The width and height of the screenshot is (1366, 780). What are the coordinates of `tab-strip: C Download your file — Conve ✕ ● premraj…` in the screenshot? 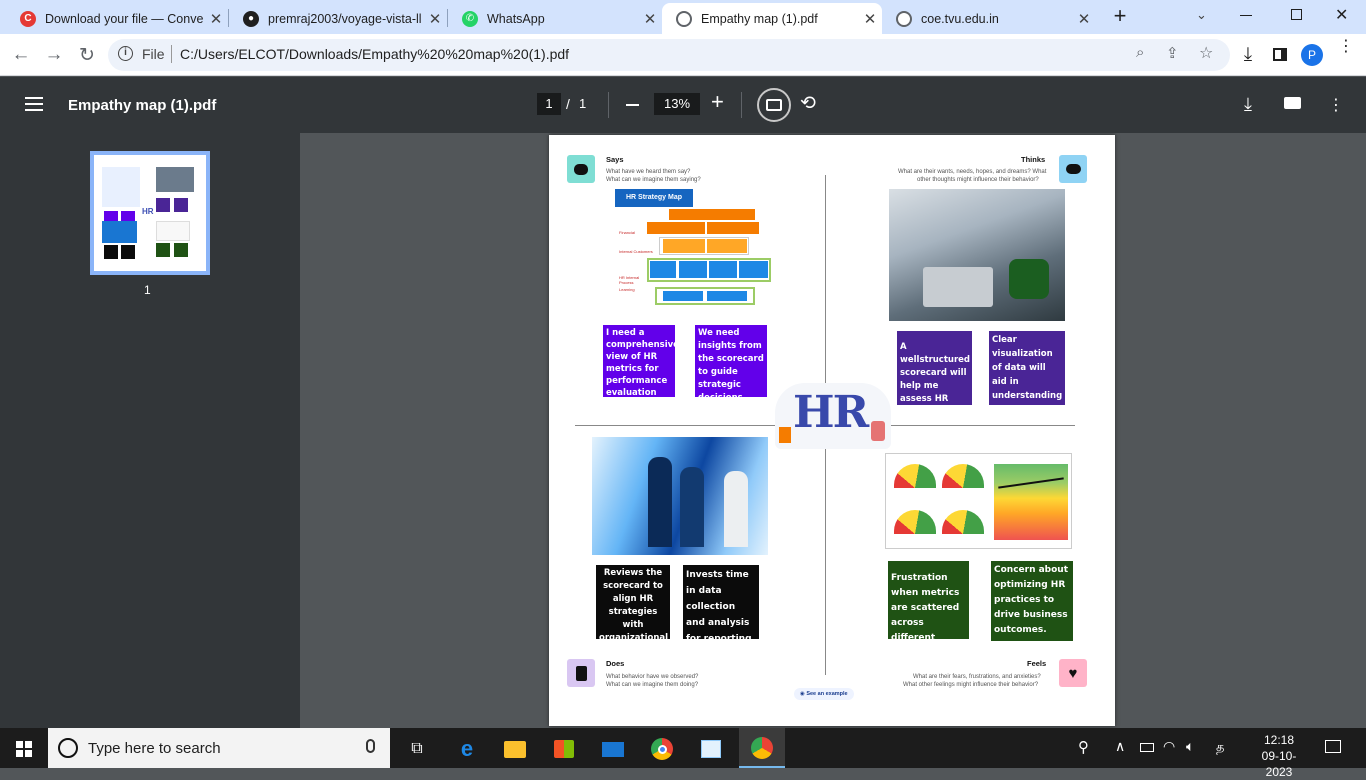 It's located at (683, 17).